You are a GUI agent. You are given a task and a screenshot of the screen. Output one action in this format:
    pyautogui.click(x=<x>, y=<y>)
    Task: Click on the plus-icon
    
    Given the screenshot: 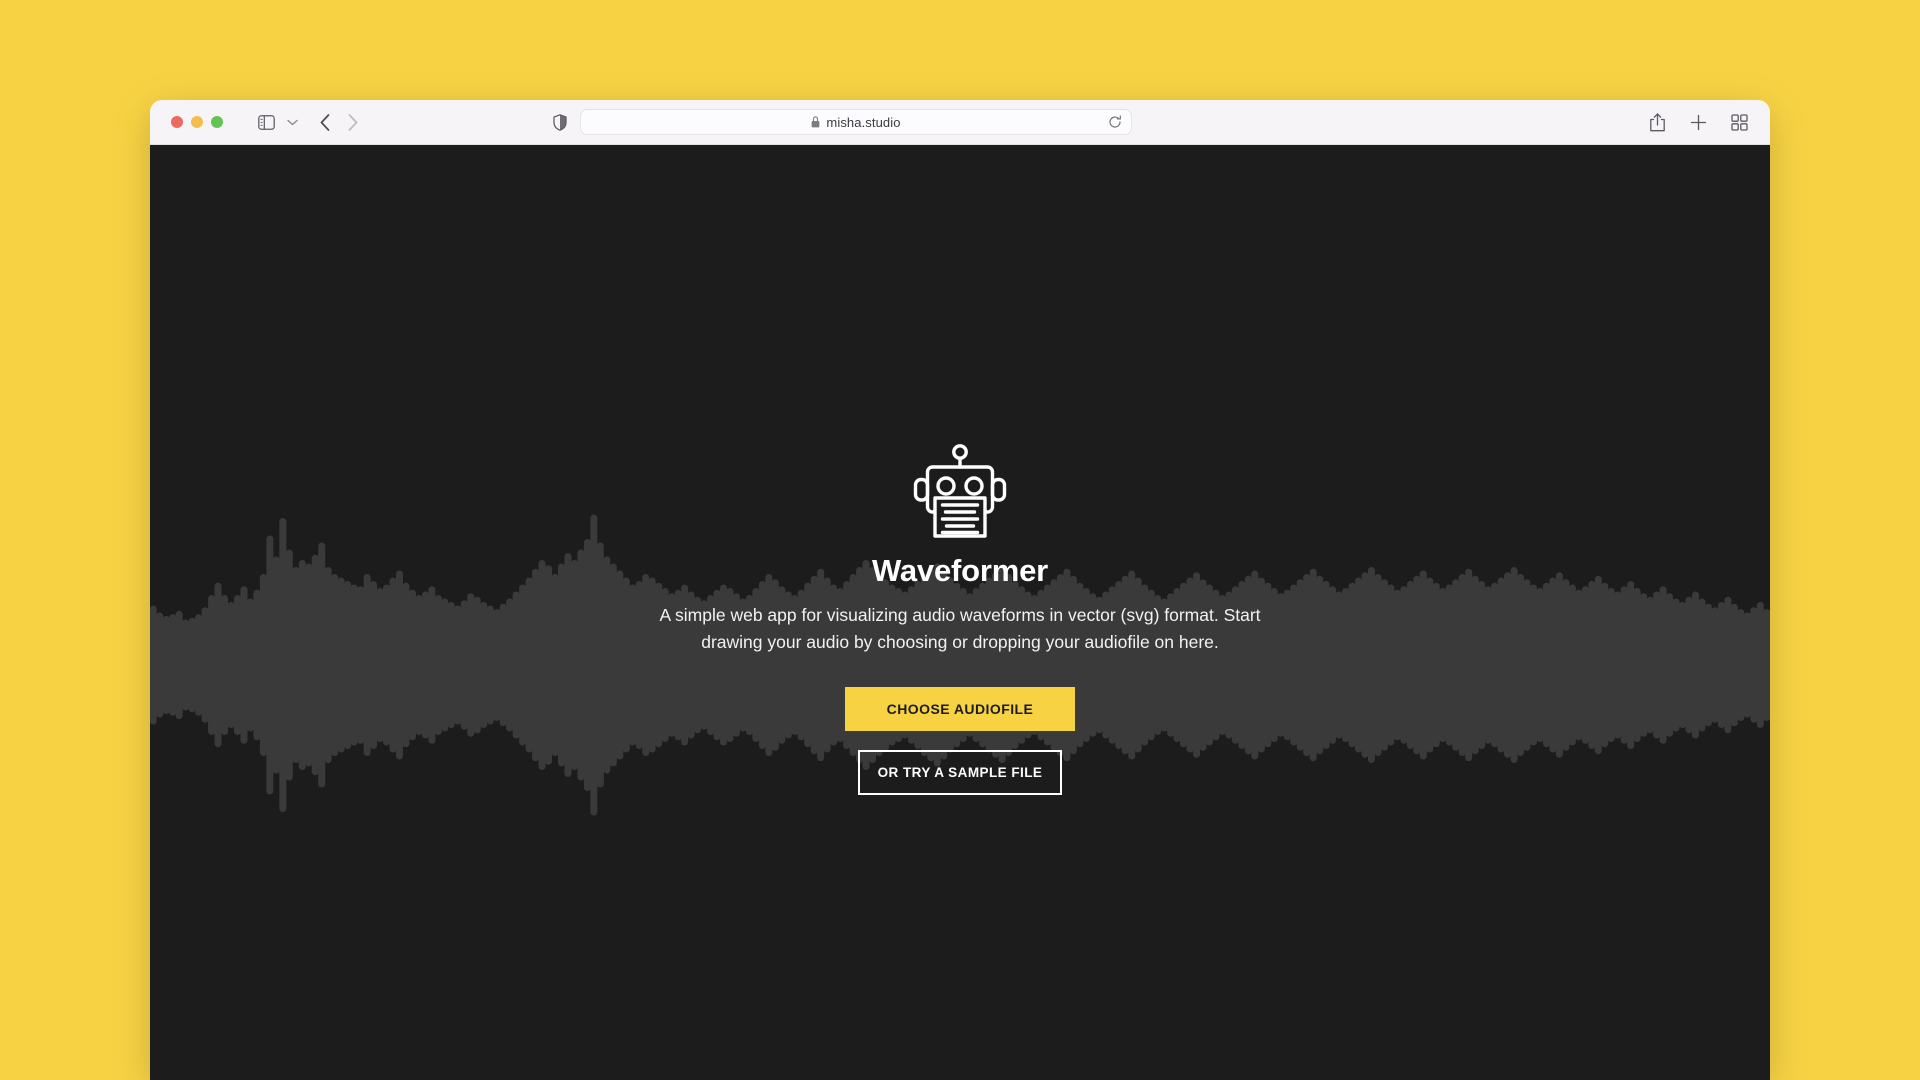 What is the action you would take?
    pyautogui.click(x=1698, y=122)
    